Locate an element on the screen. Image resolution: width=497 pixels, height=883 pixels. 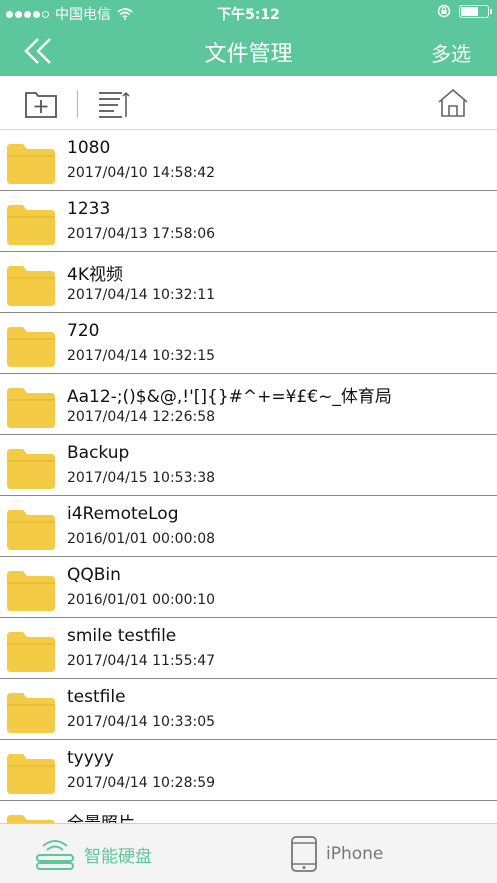
file-name: tyyyy is located at coordinates (90, 758).